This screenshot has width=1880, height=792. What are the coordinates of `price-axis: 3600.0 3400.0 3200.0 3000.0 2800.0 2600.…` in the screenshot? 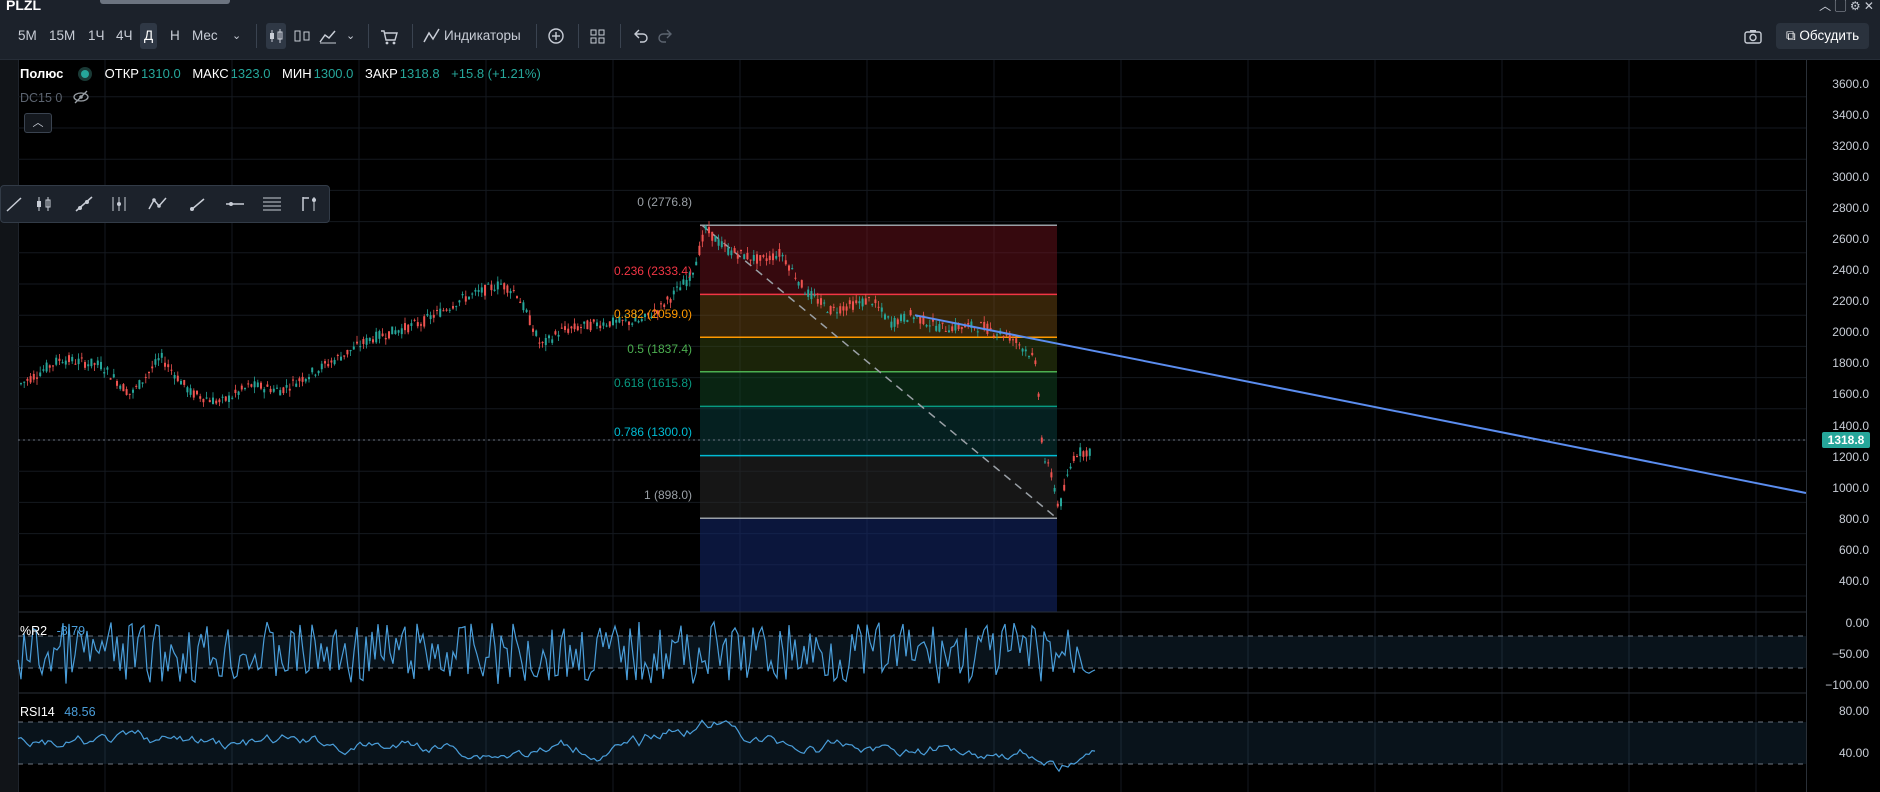 It's located at (1843, 426).